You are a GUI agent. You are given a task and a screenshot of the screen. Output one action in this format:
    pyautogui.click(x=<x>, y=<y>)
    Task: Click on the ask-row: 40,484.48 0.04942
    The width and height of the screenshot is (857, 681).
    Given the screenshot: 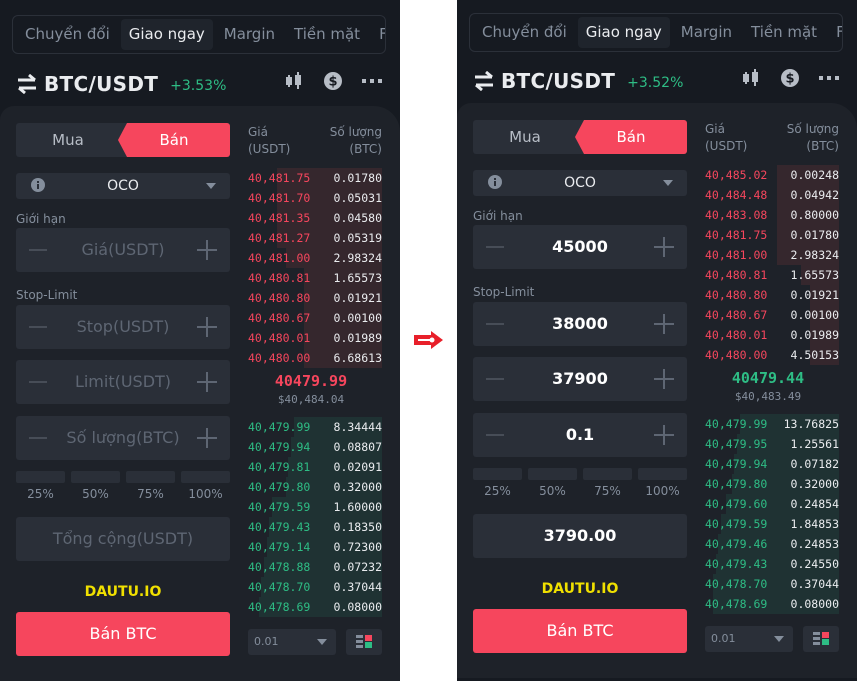 What is the action you would take?
    pyautogui.click(x=772, y=195)
    